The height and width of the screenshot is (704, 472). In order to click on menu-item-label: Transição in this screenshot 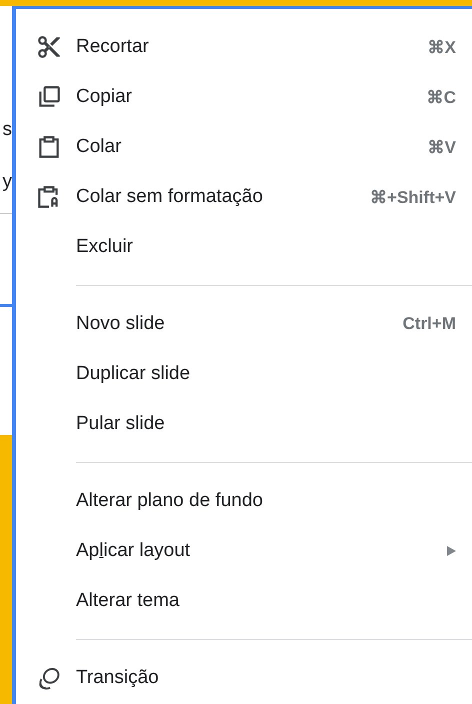, I will do `click(118, 678)`.